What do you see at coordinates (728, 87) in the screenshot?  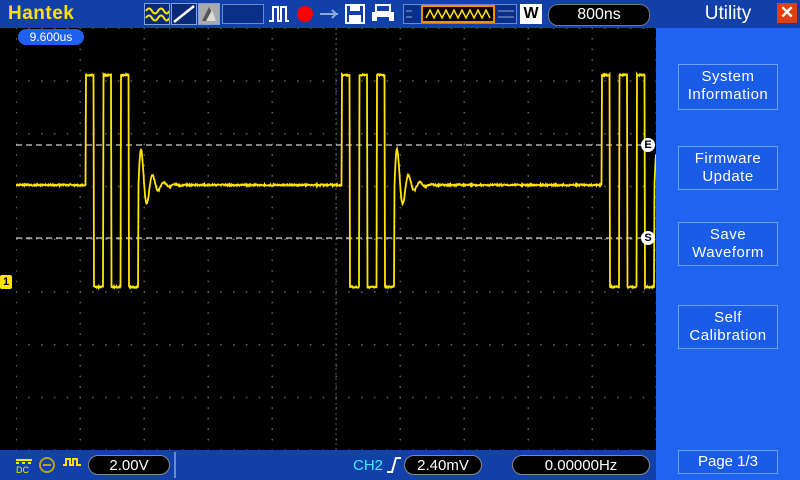 I see `system-information-button: System Information` at bounding box center [728, 87].